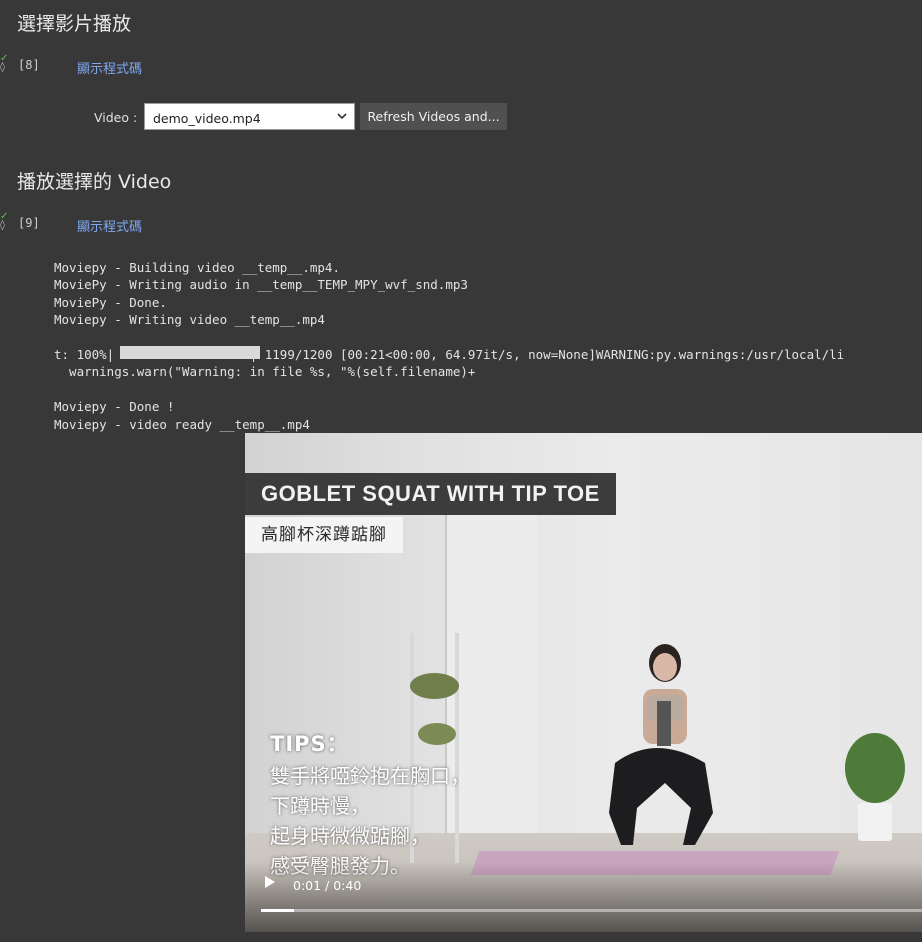  What do you see at coordinates (430, 494) in the screenshot?
I see `exercise-title-en: GOBLET SQUAT WITH TIP TOE` at bounding box center [430, 494].